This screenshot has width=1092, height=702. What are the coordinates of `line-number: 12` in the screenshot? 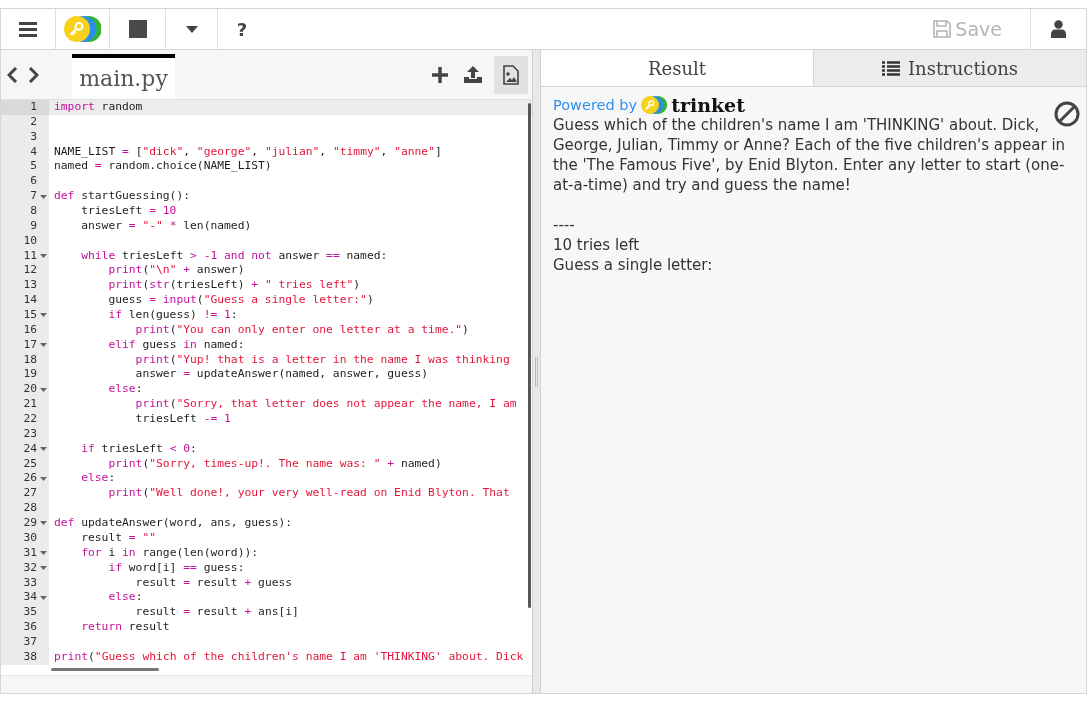 It's located at (29, 271).